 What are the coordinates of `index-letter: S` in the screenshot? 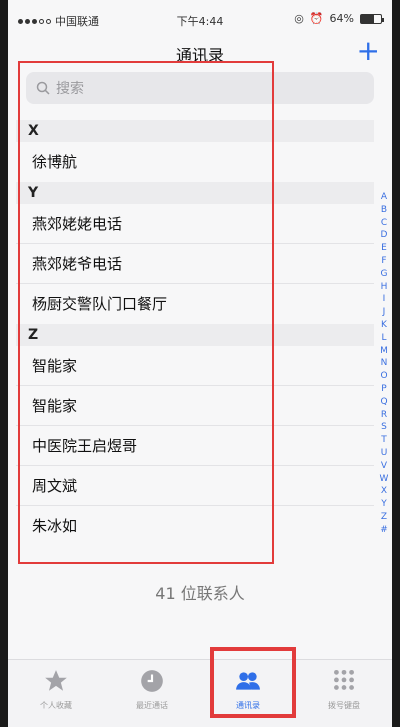 It's located at (384, 427).